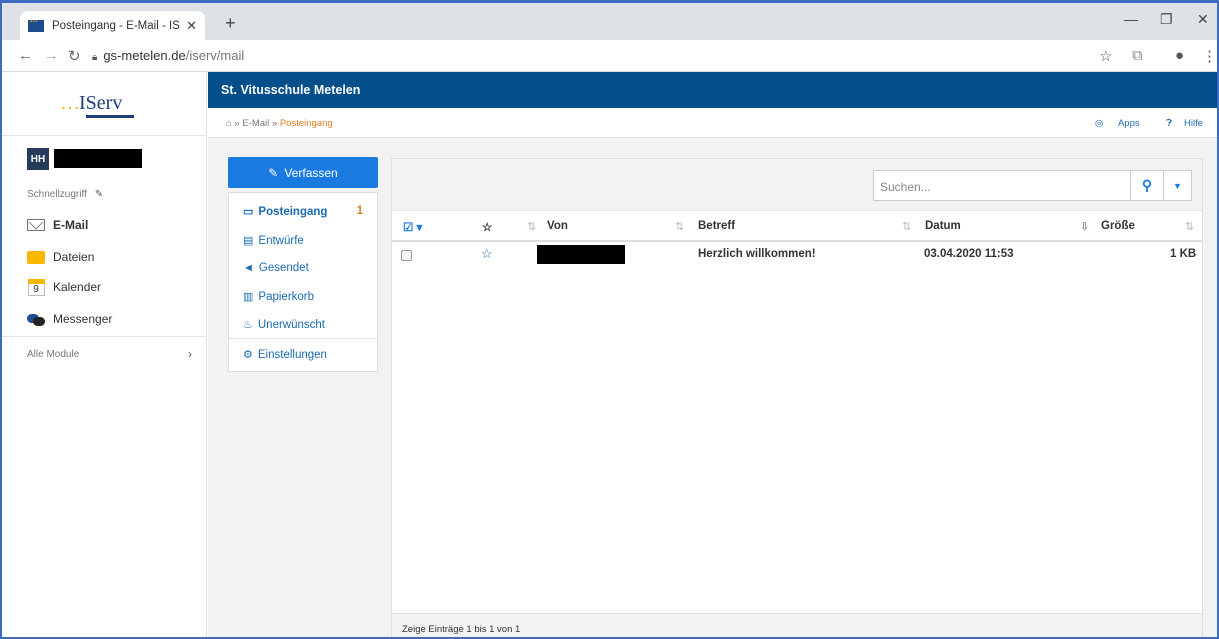 Image resolution: width=1219 pixels, height=639 pixels. What do you see at coordinates (712, 90) in the screenshot?
I see `school-header: St. Vitusschule Metelen` at bounding box center [712, 90].